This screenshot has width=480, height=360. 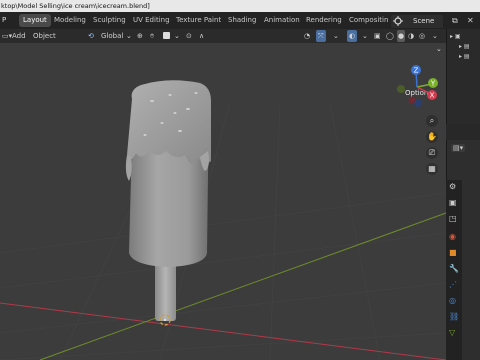 What do you see at coordinates (352, 36) in the screenshot?
I see `overlays-icon: ◐` at bounding box center [352, 36].